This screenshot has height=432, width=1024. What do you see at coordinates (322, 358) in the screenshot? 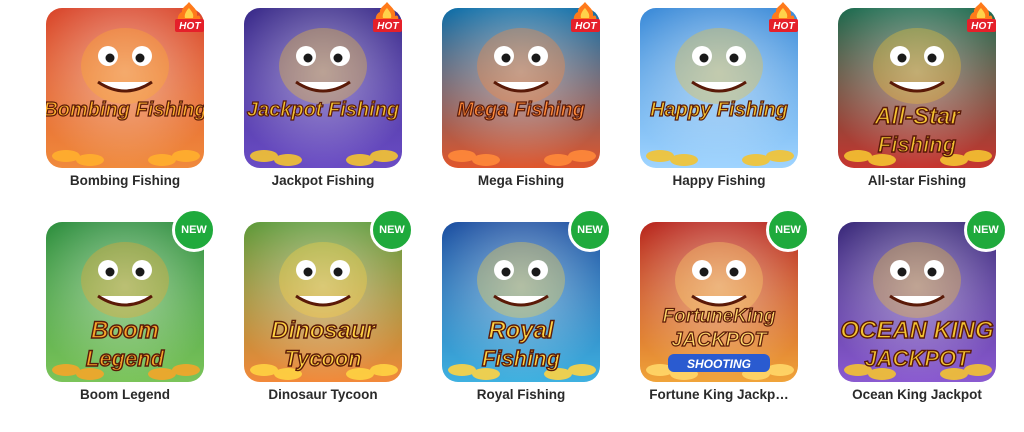
I see `svg-text: Tycoon` at bounding box center [322, 358].